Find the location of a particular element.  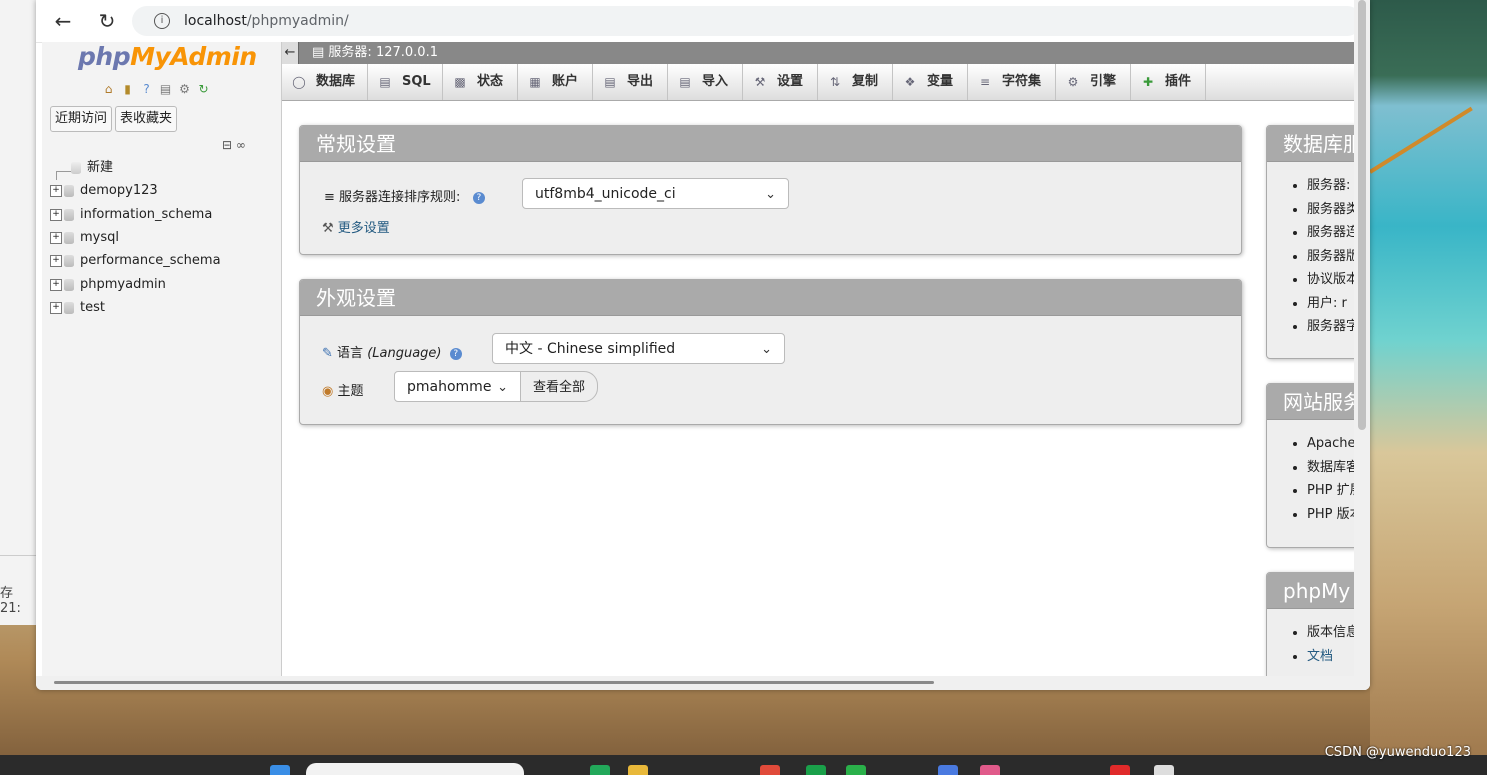

wechat-icon is located at coordinates (856, 770).